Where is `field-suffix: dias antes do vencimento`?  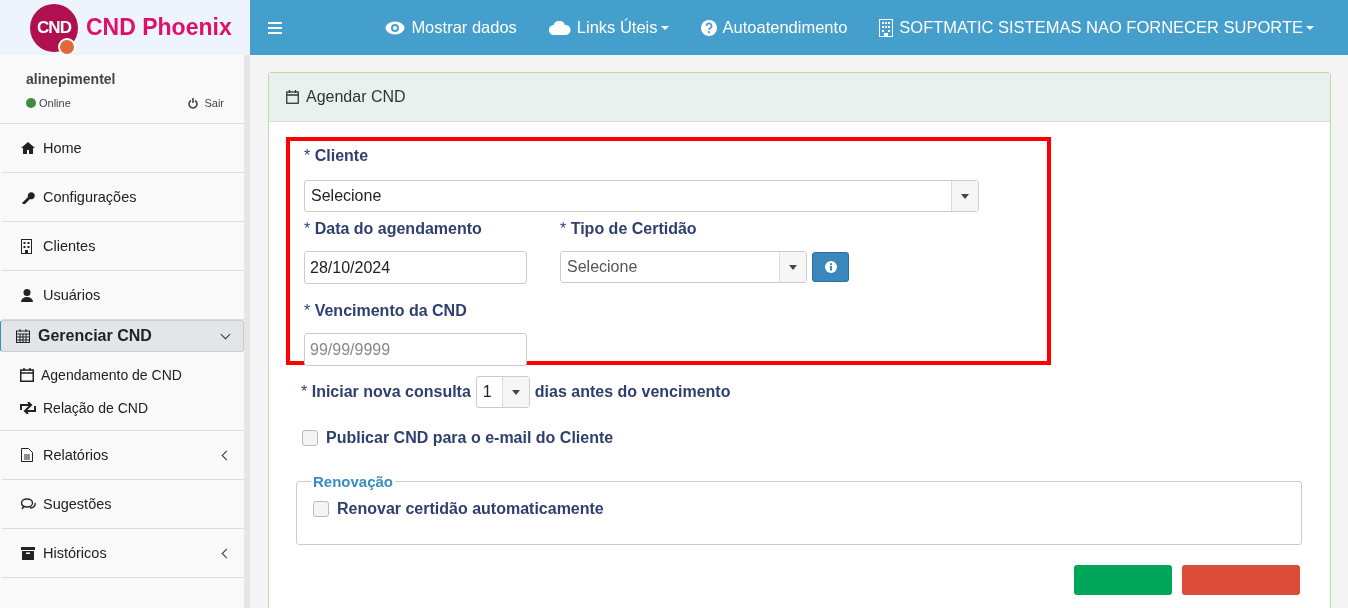
field-suffix: dias antes do vencimento is located at coordinates (632, 392).